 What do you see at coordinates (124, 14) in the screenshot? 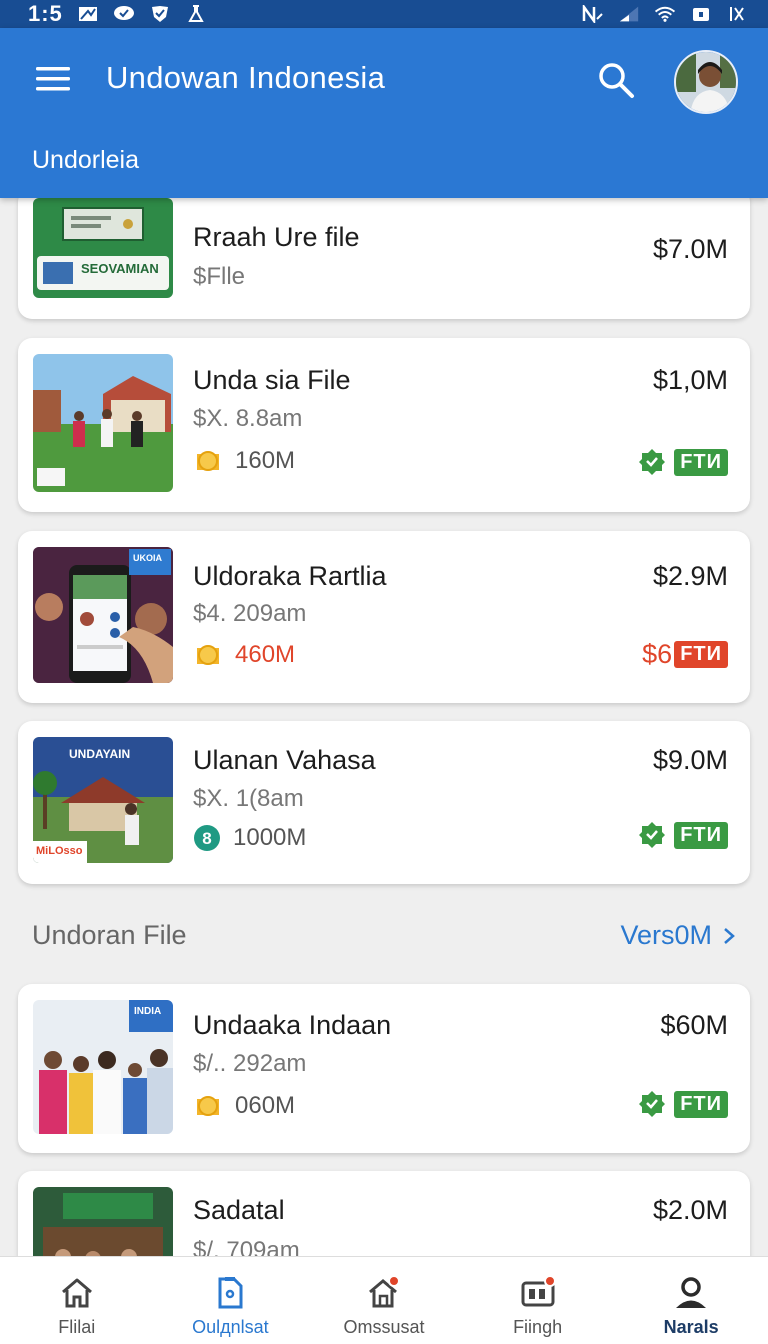
I see `chat-icon` at bounding box center [124, 14].